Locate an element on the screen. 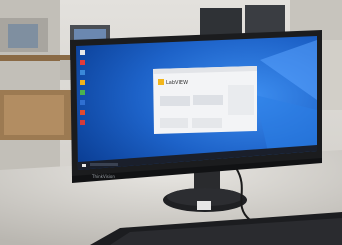 The width and height of the screenshot is (342, 245). start-icon is located at coordinates (84, 165).